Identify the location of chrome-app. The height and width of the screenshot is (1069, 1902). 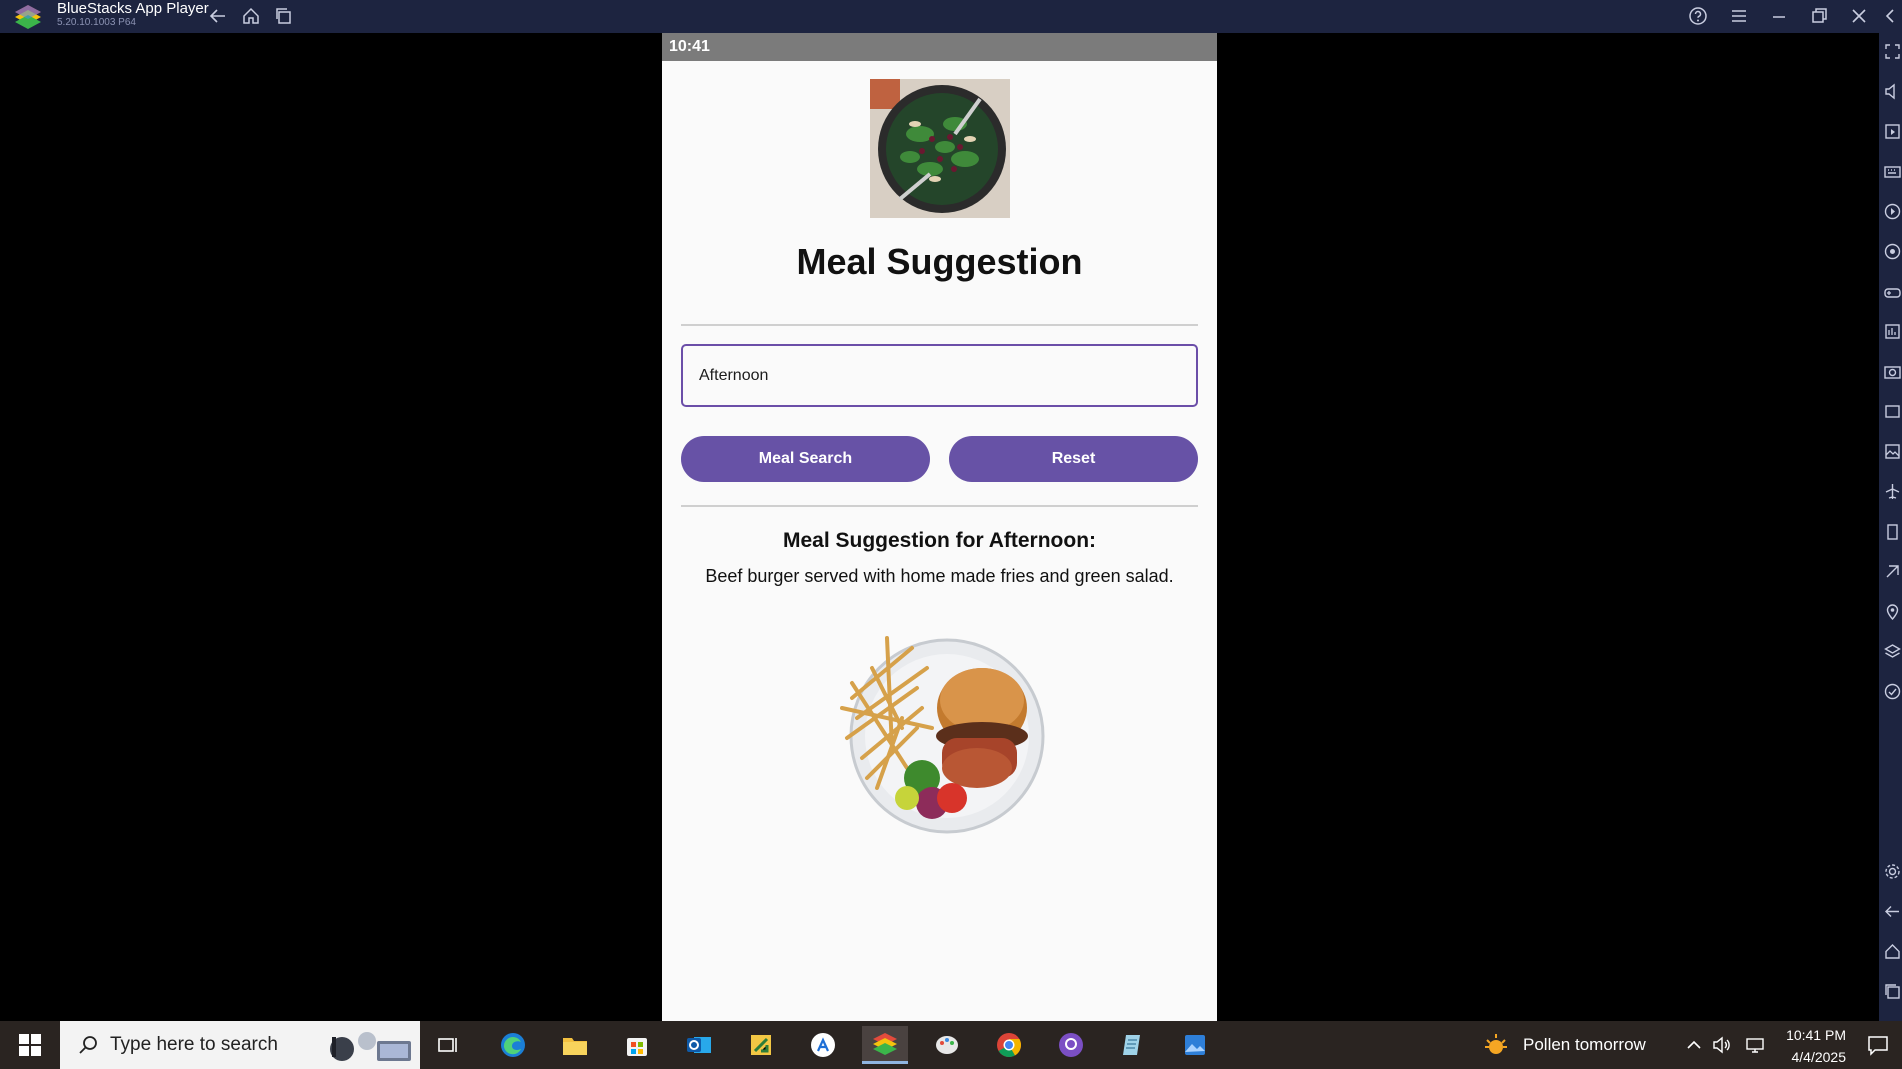
(1009, 1045).